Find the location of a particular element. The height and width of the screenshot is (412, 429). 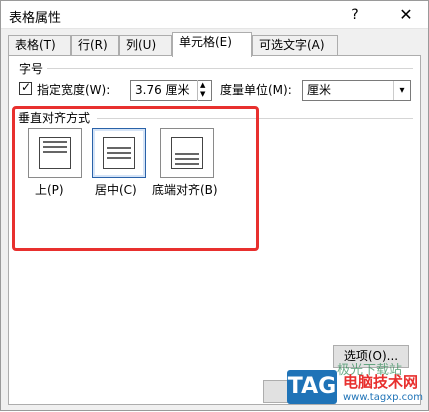

watermark-url: www.tagxp.com is located at coordinates (383, 397).